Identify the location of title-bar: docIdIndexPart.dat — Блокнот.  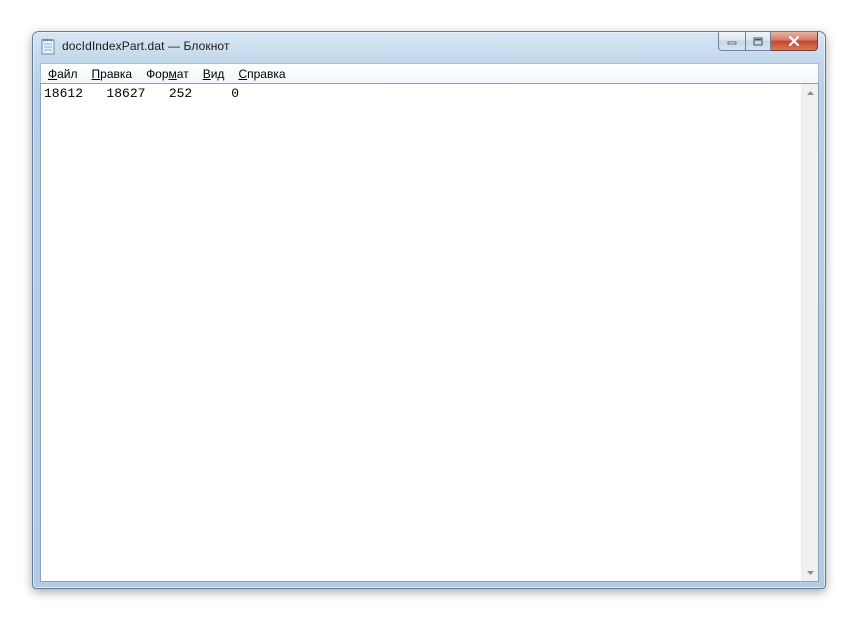
(429, 47).